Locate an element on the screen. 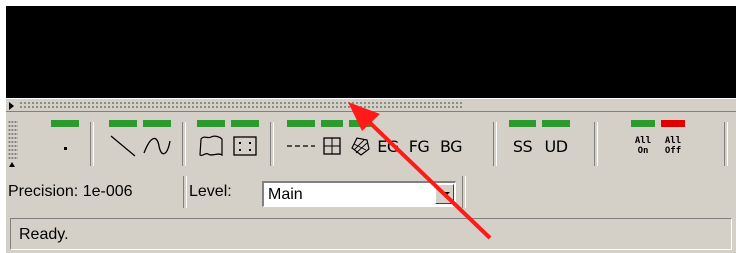 The width and height of the screenshot is (736, 253). curve-icon is located at coordinates (157, 146).